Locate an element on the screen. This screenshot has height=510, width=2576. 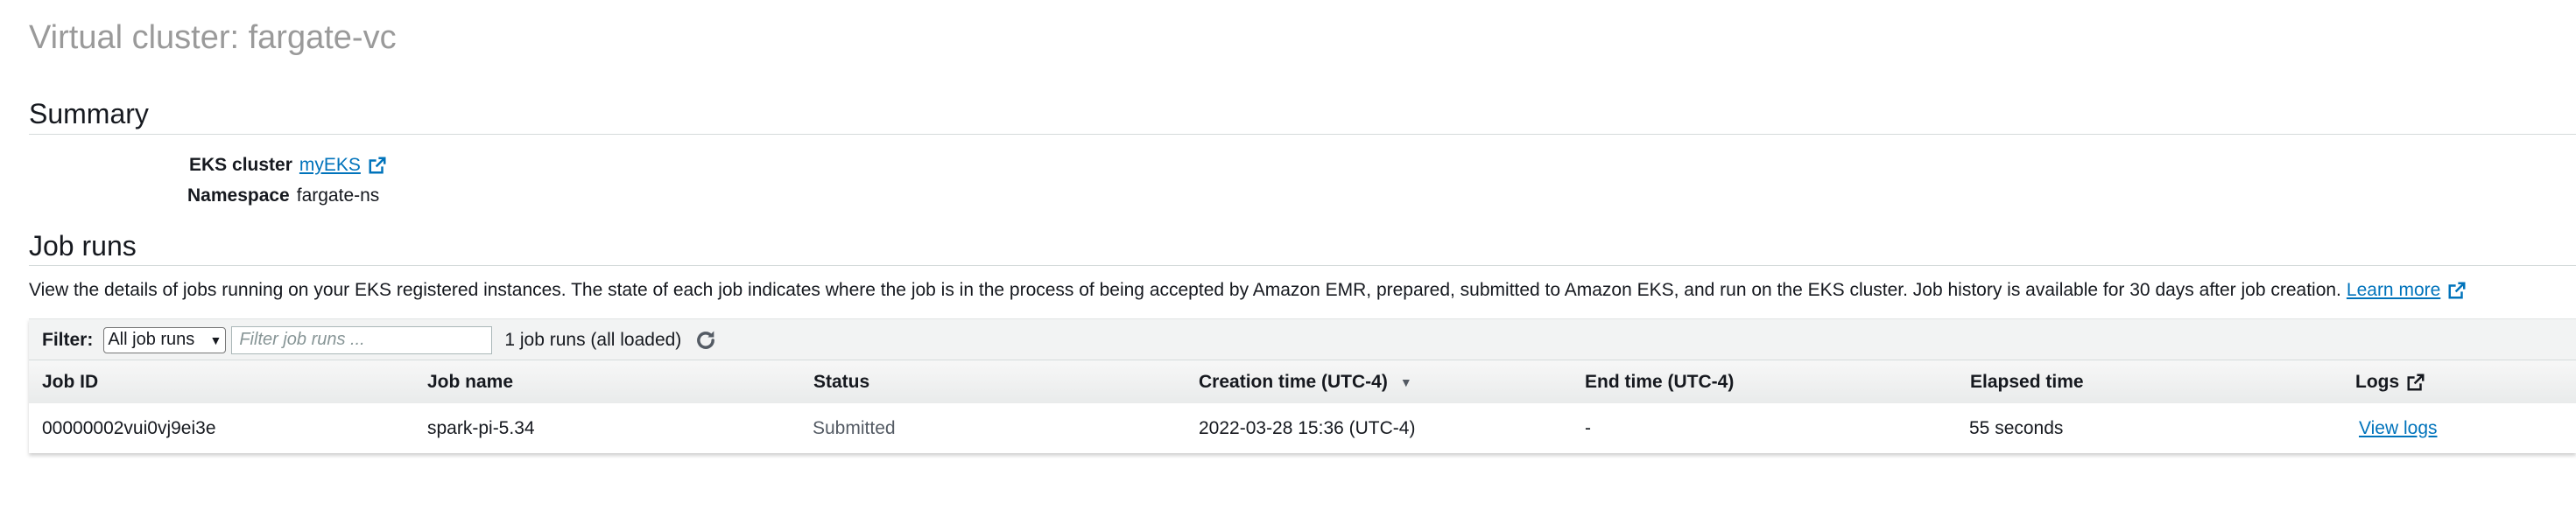
cell-creation-time: 2022-03-28 15:36 (UTC-4) is located at coordinates (1307, 427).